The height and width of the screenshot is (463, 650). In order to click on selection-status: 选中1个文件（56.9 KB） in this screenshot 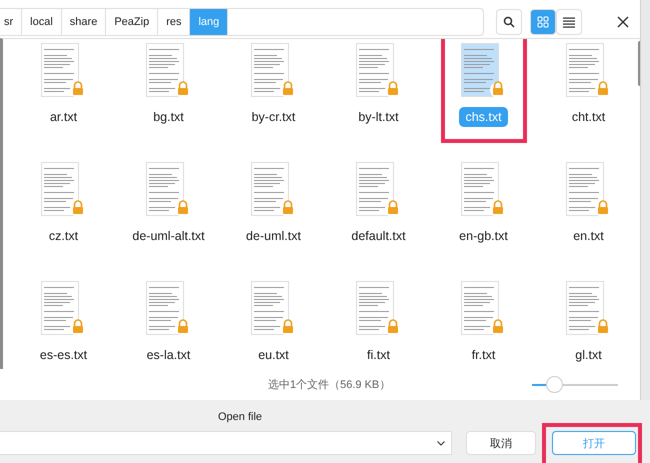, I will do `click(329, 385)`.